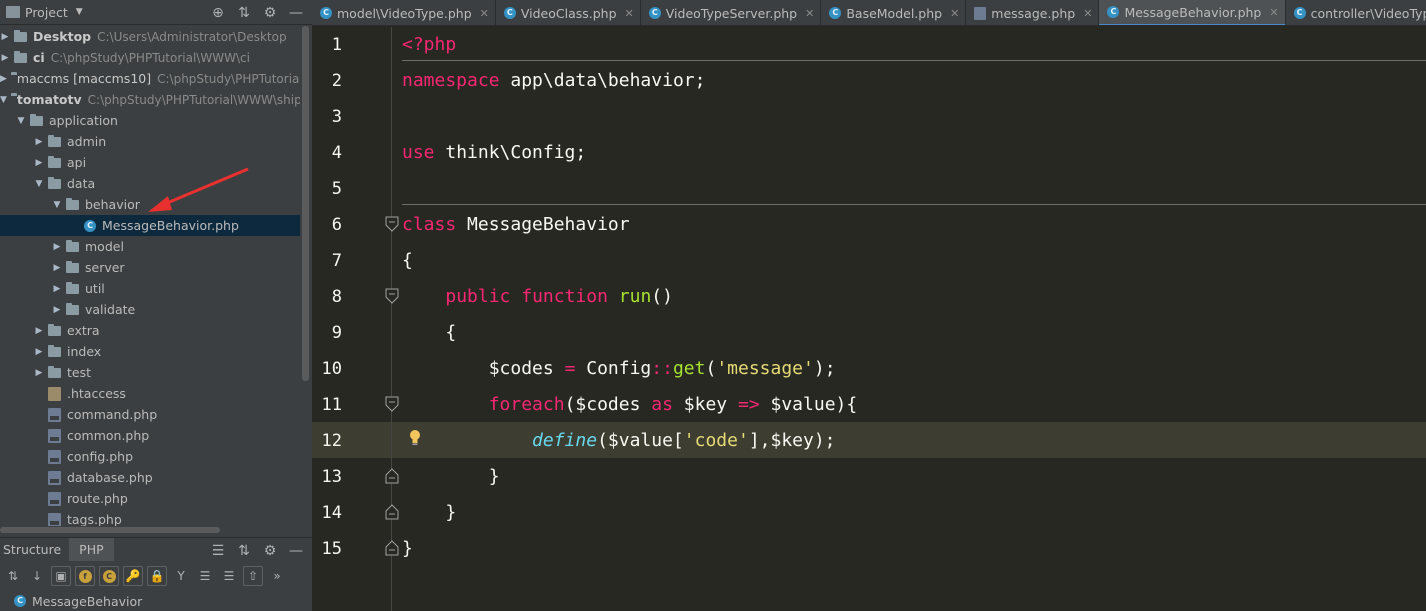 The height and width of the screenshot is (611, 1426). Describe the element at coordinates (91, 549) in the screenshot. I see `tab-php: PHP` at that location.